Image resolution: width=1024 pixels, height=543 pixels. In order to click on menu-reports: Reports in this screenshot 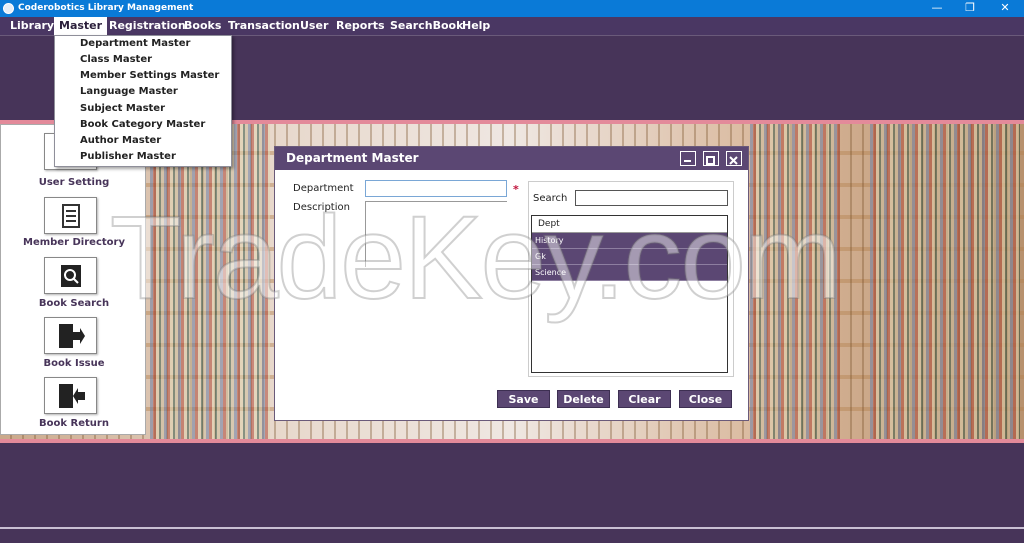, I will do `click(360, 26)`.